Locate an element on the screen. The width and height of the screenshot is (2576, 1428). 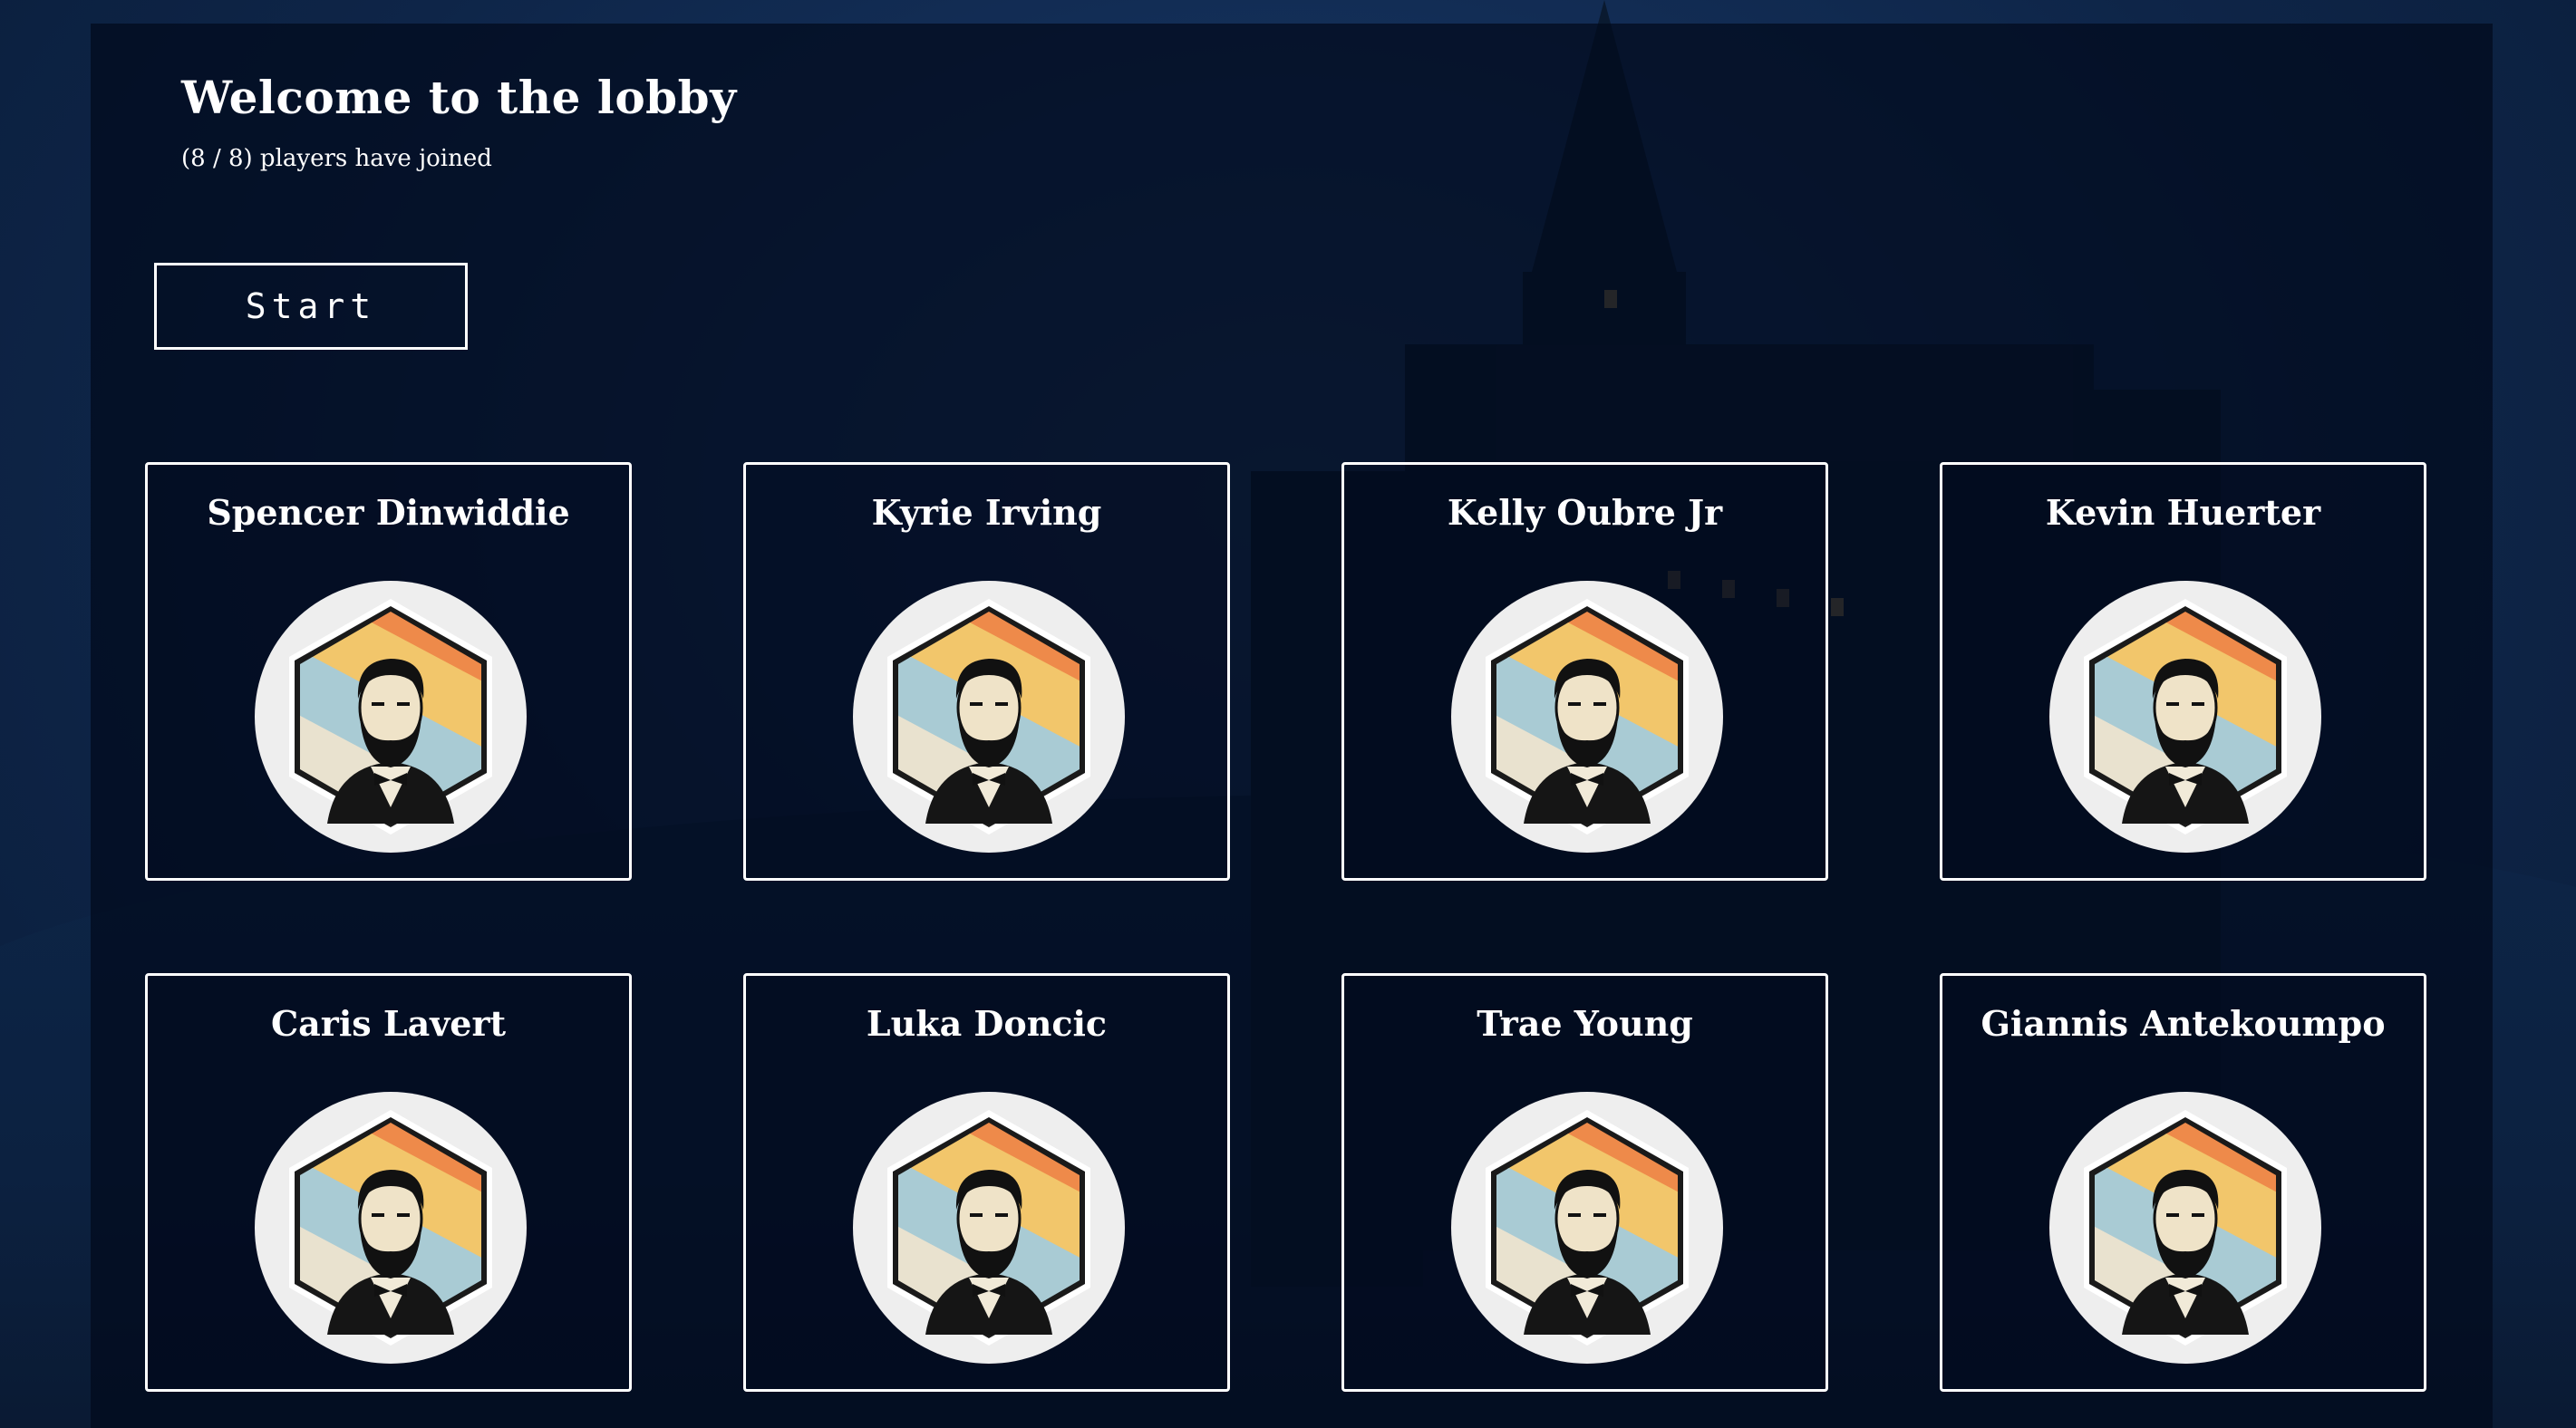
player-name: Kelly Oubre Jr is located at coordinates (1585, 512).